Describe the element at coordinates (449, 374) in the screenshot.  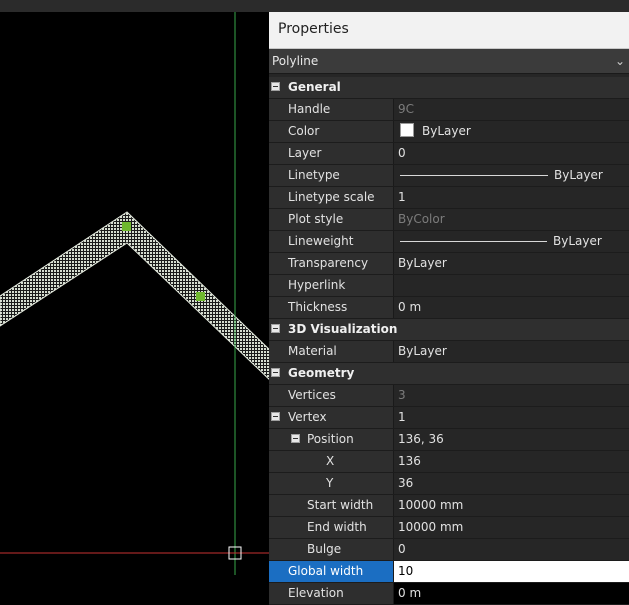
I see `section-geometry: Geometry` at that location.